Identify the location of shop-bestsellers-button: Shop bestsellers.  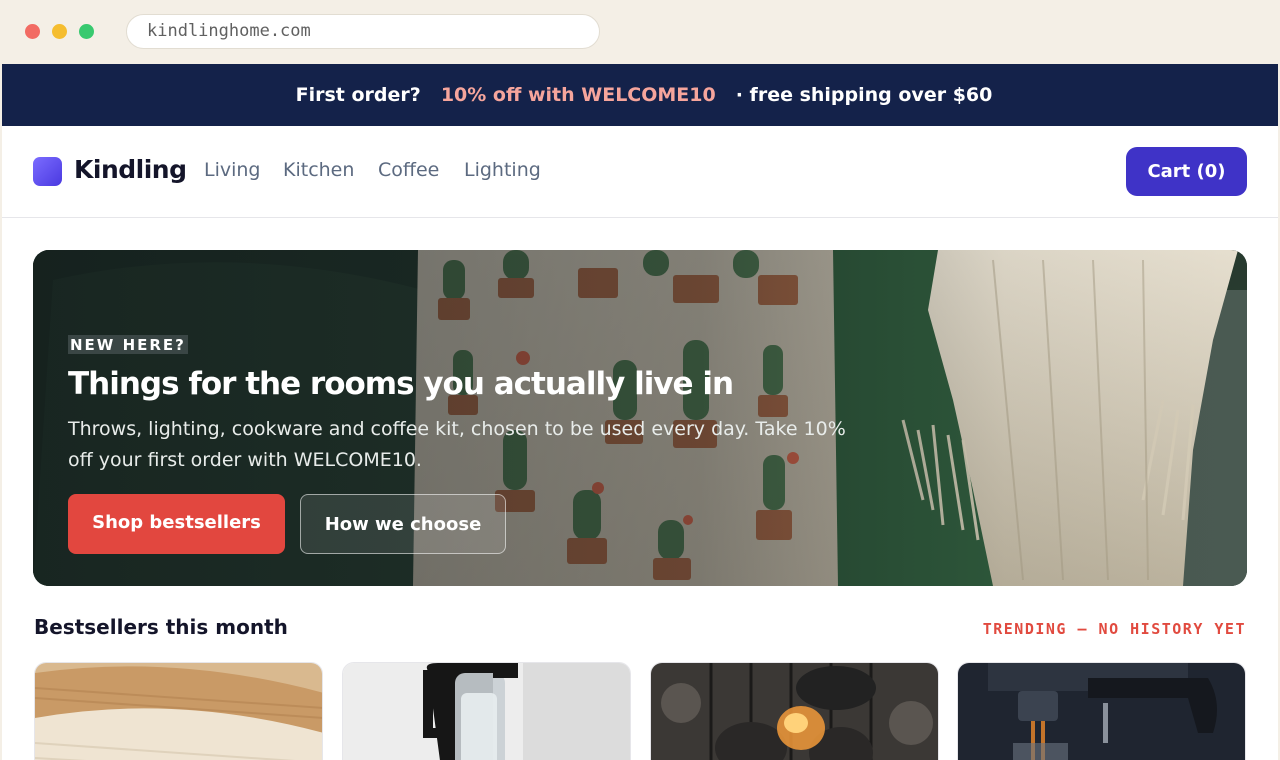
(176, 524).